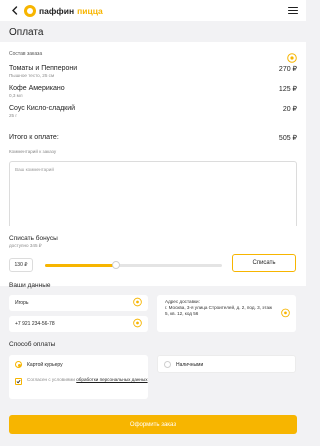 This screenshot has width=320, height=446. Describe the element at coordinates (33, 238) in the screenshot. I see `bonus-title: Списать бонусы` at that location.